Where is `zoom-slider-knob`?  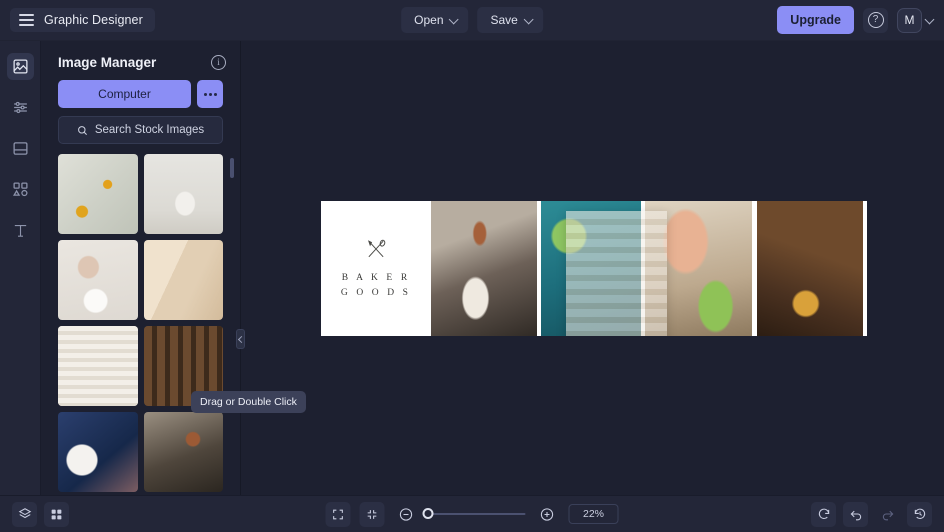
zoom-slider-knob is located at coordinates (428, 513).